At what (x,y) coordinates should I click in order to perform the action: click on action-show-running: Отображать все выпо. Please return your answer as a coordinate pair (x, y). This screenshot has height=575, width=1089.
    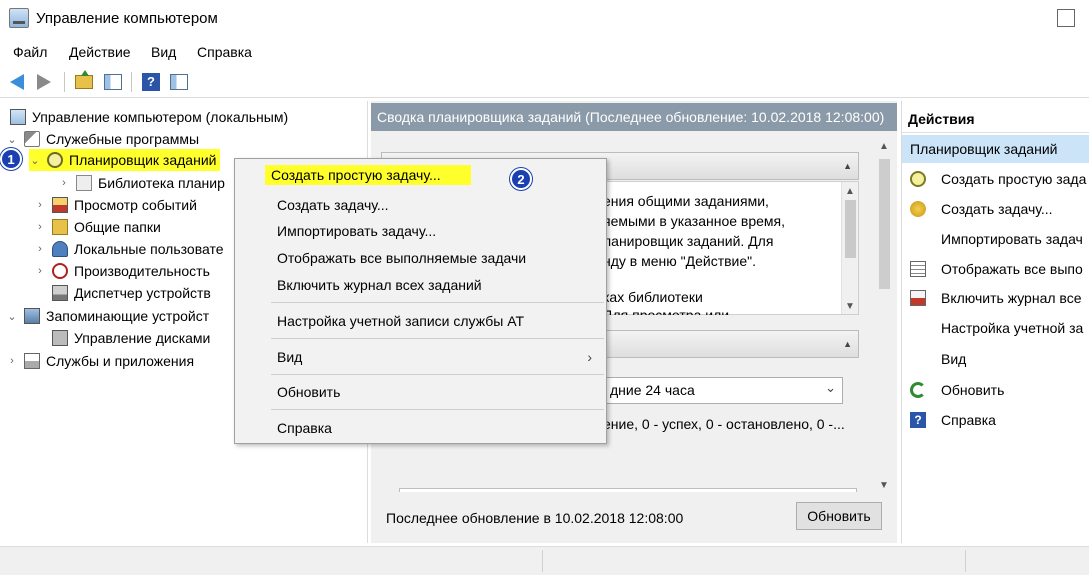
    Looking at the image, I should click on (995, 269).